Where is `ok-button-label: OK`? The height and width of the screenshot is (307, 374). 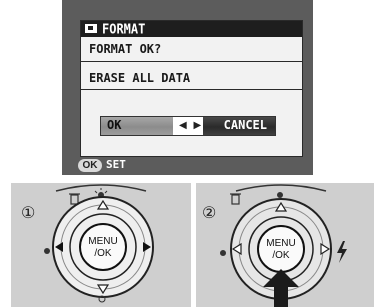 ok-button-label: OK is located at coordinates (114, 125).